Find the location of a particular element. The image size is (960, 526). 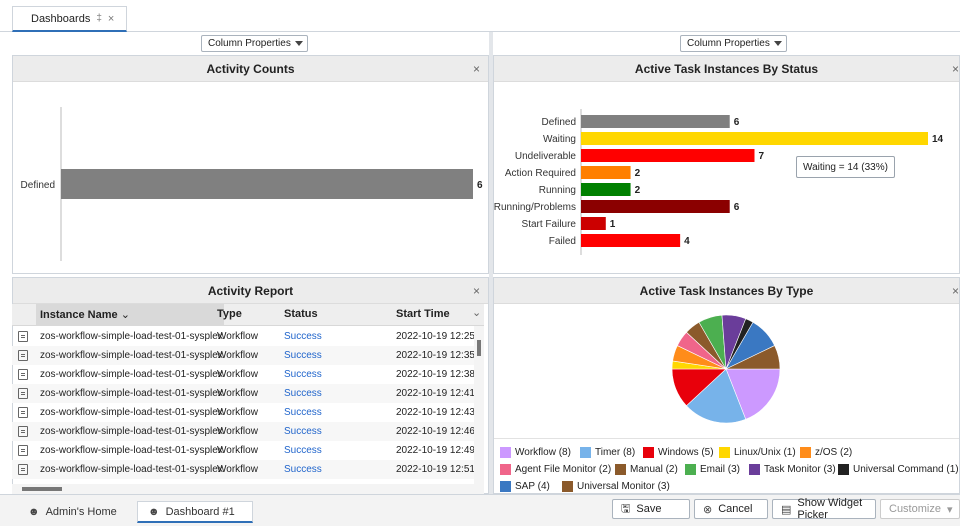

close-tab-icon: × is located at coordinates (111, 19).